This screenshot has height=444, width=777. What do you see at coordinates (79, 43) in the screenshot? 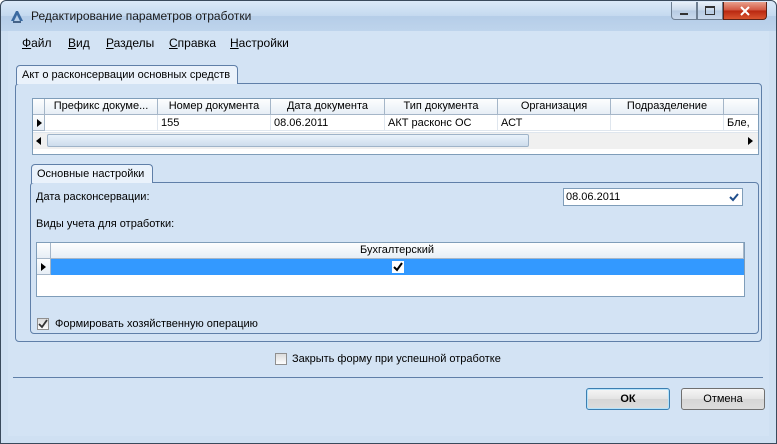
I see `menu-view: Вид` at bounding box center [79, 43].